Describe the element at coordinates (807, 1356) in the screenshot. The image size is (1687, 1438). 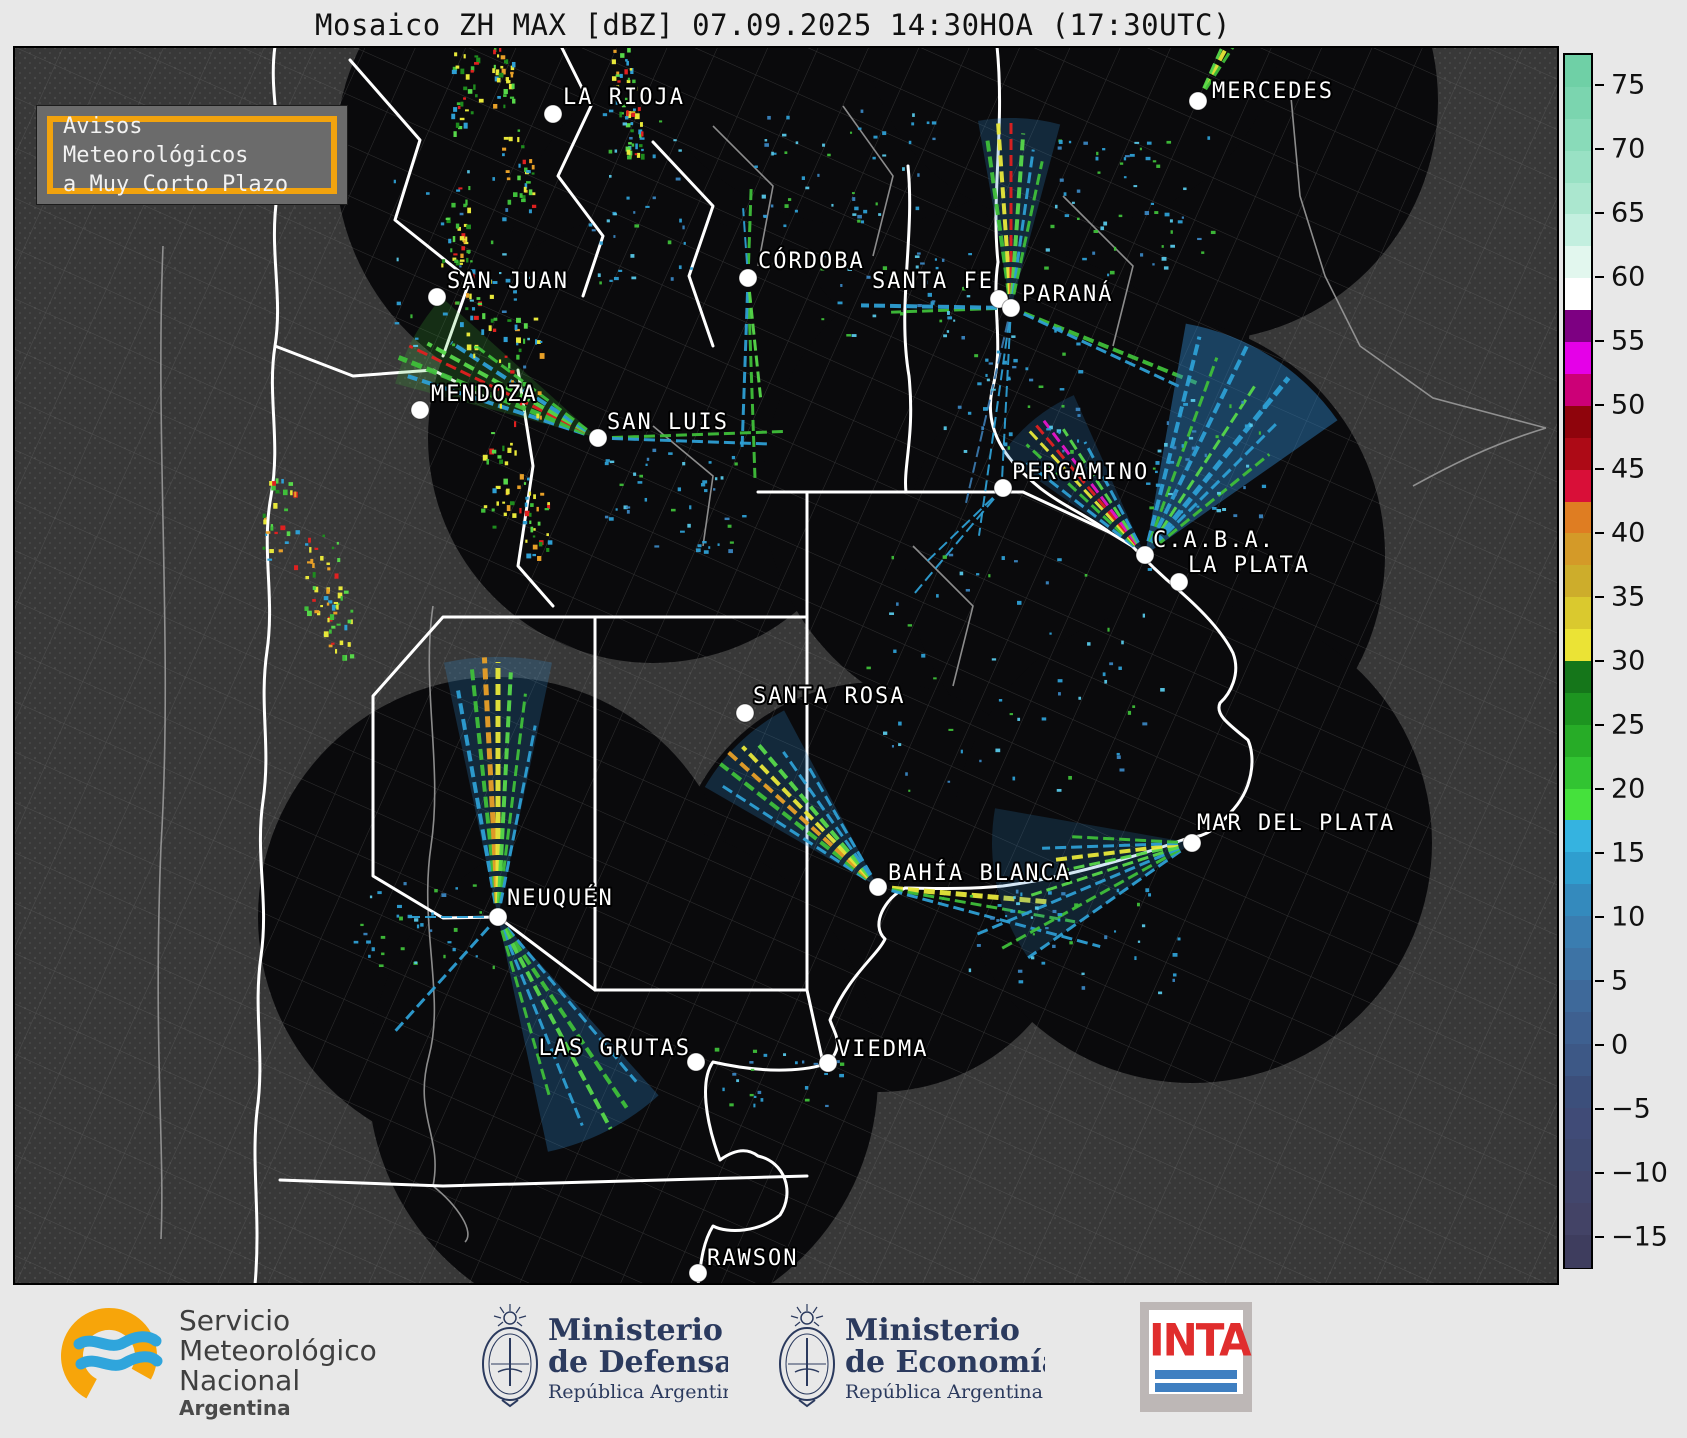
I see `coat-of-arms-icon` at that location.